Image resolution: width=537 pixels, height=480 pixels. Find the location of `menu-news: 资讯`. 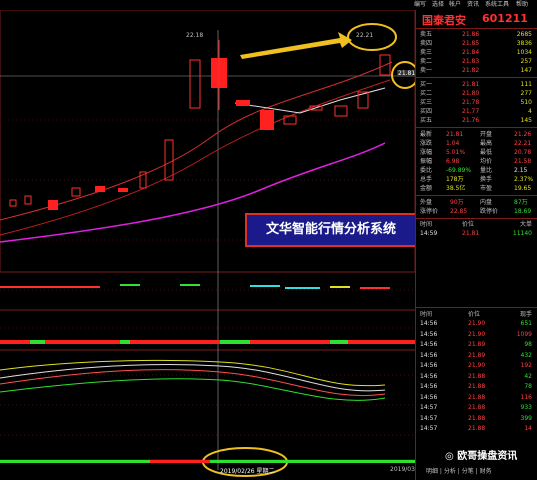

menu-news: 资讯 is located at coordinates (473, 5).